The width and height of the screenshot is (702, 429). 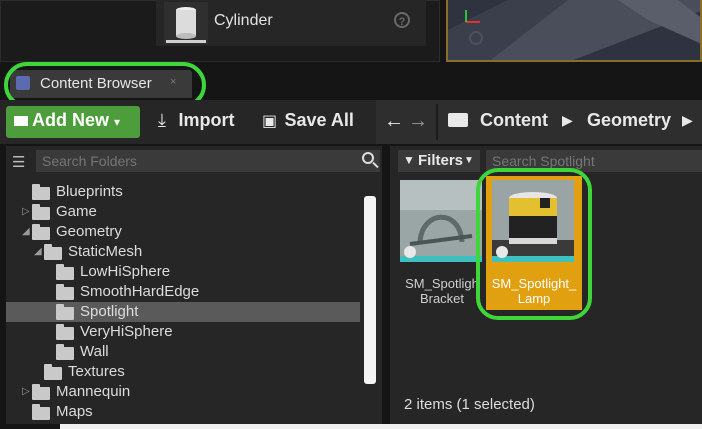 I want to click on tree-item-label: Maps, so click(x=74, y=411).